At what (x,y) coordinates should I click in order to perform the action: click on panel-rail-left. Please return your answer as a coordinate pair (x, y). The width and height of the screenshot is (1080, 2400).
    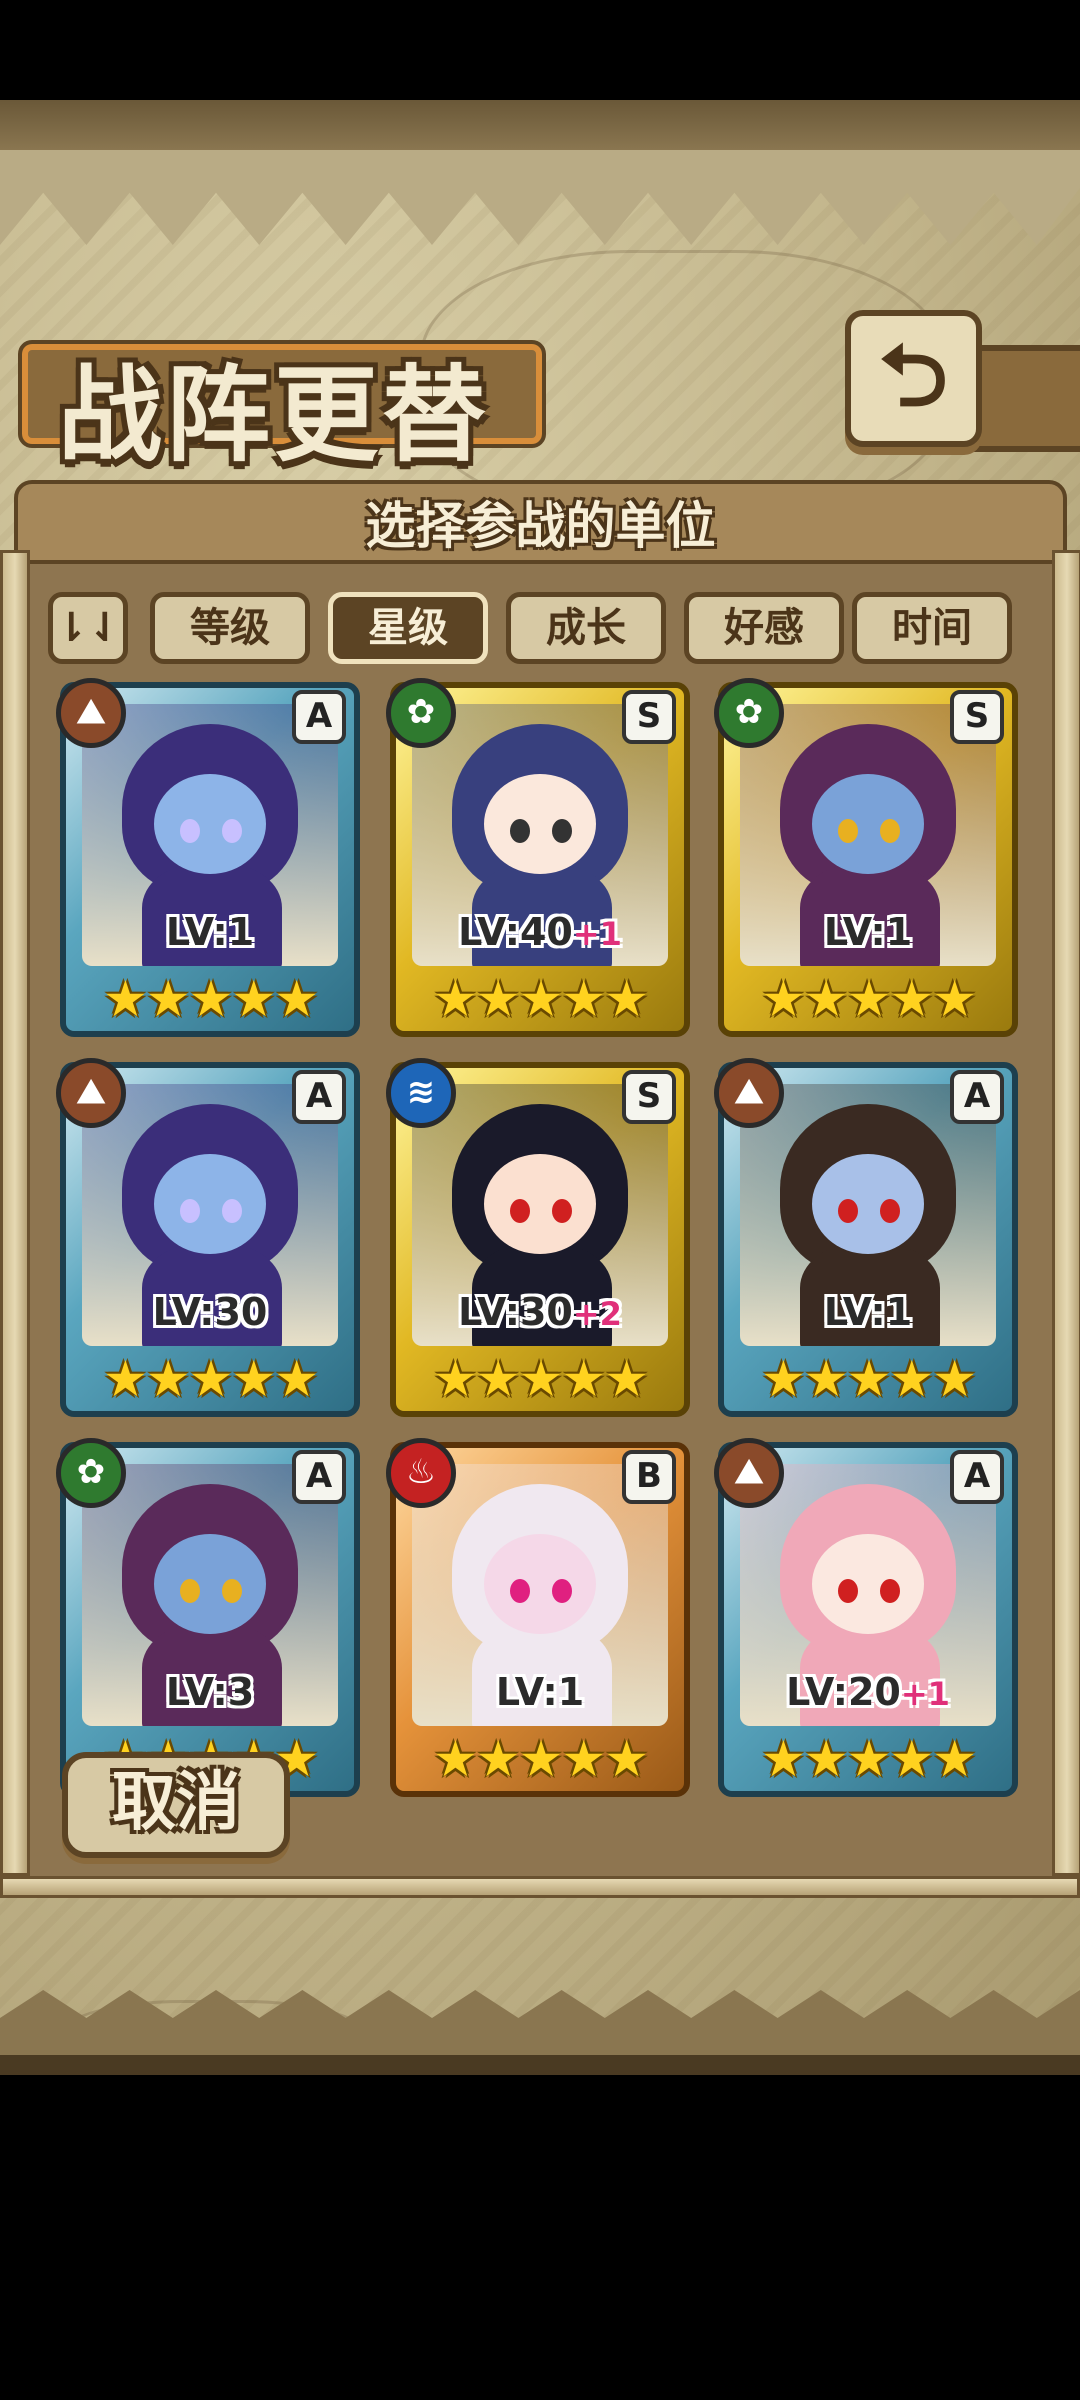
    Looking at the image, I should click on (15, 1213).